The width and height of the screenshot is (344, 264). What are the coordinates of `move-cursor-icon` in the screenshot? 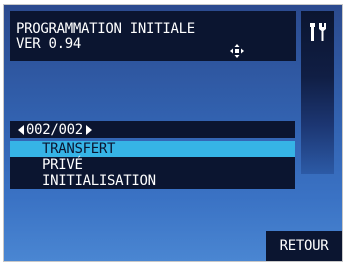 It's located at (237, 51).